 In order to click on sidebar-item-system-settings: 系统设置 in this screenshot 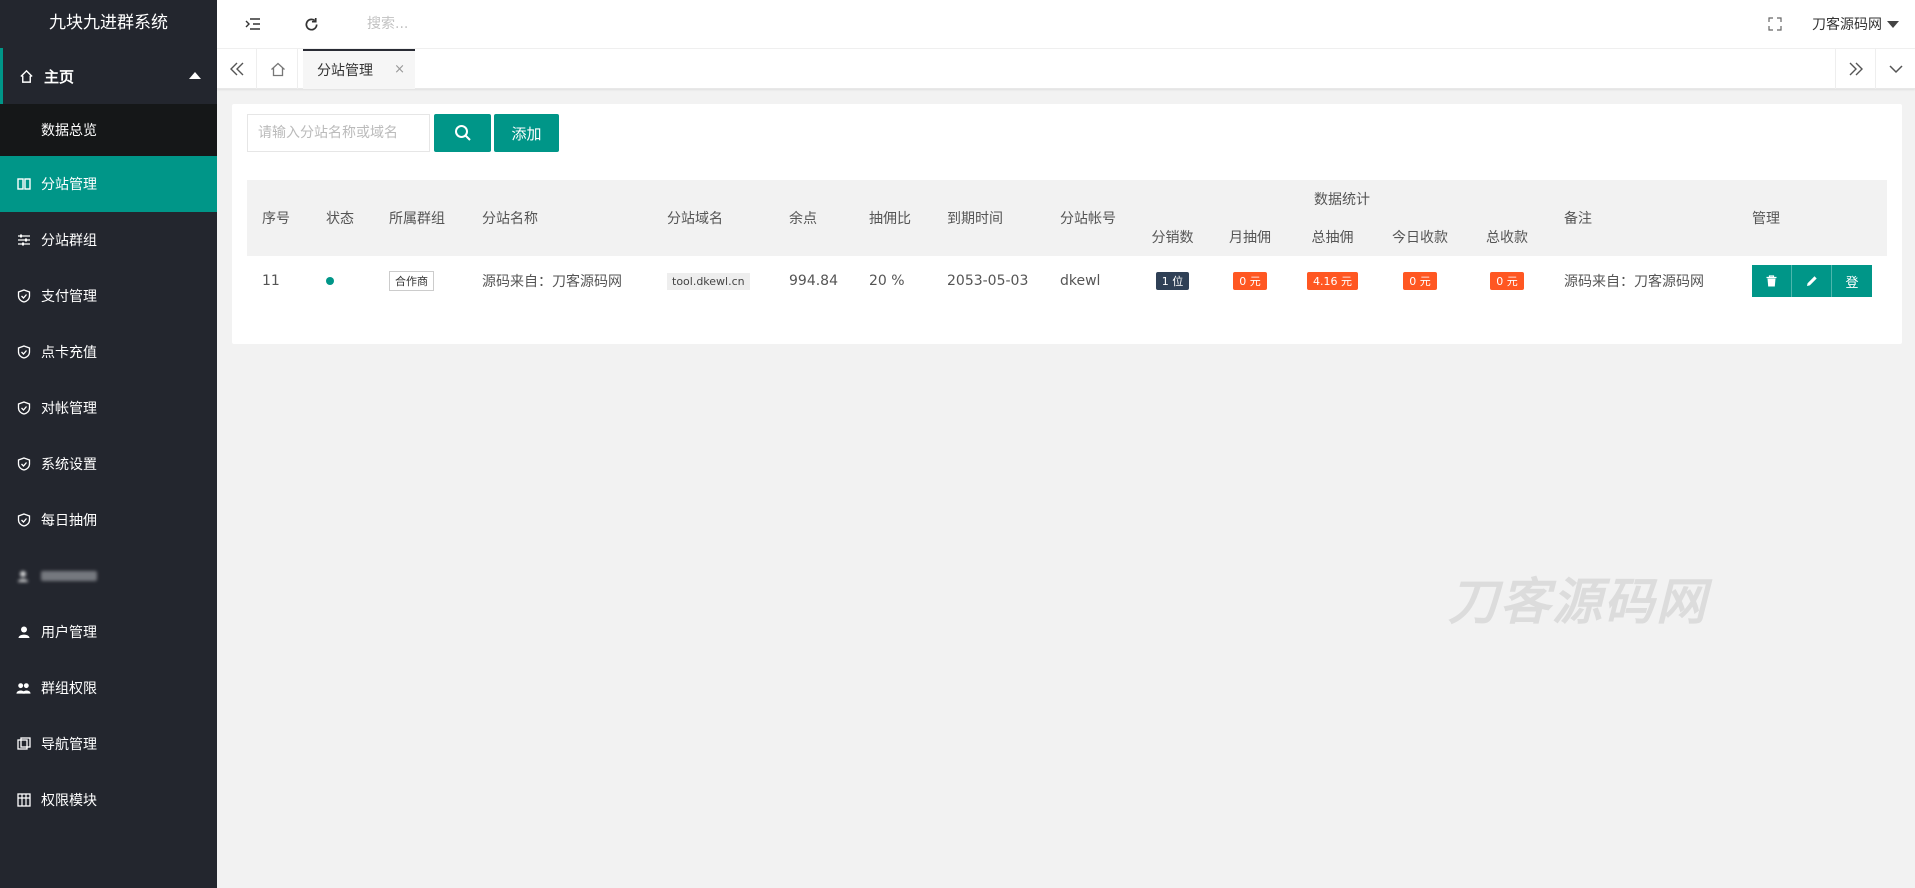, I will do `click(108, 464)`.